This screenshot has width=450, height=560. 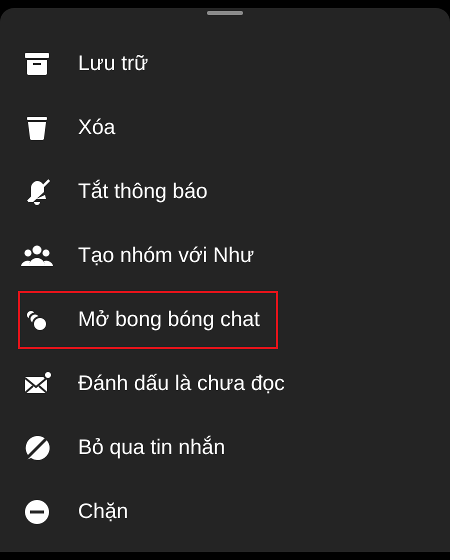 What do you see at coordinates (92, 64) in the screenshot?
I see `menu-item: Lưu trữ` at bounding box center [92, 64].